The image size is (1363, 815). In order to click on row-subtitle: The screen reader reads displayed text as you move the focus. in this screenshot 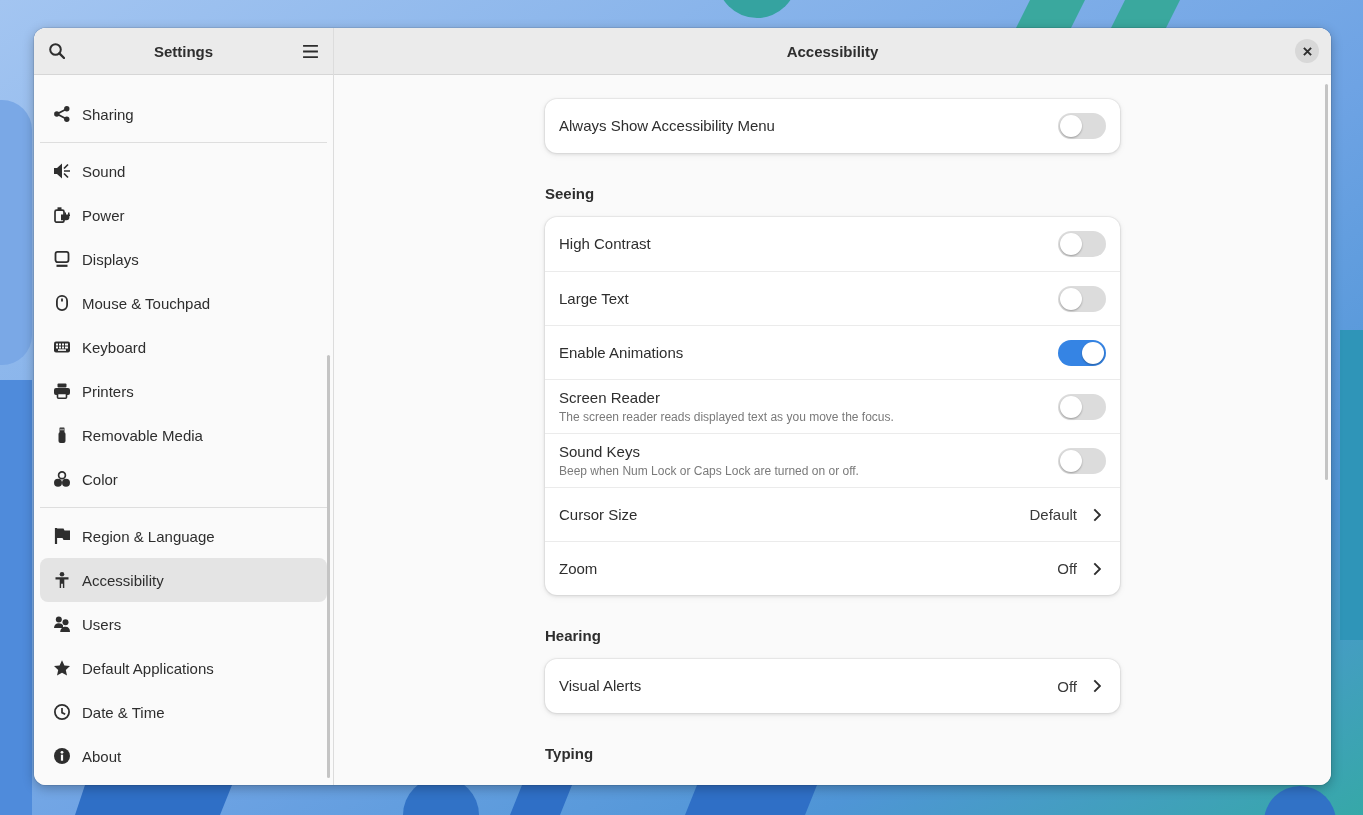, I will do `click(726, 417)`.